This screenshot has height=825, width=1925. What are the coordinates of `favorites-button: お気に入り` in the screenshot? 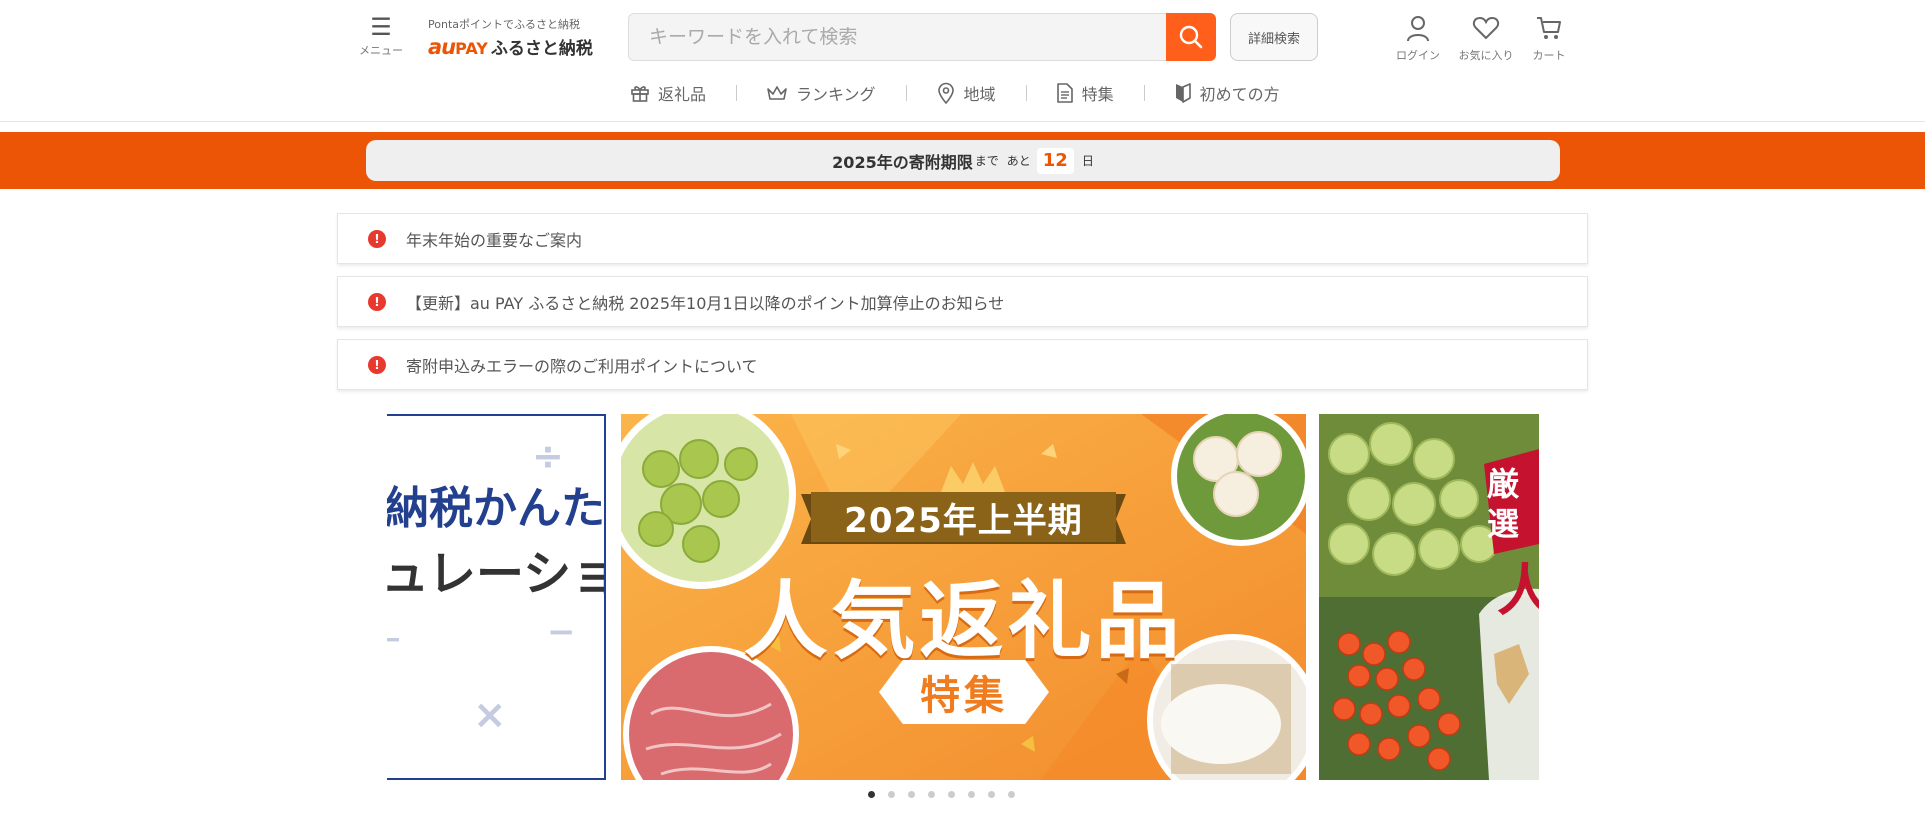 It's located at (1486, 38).